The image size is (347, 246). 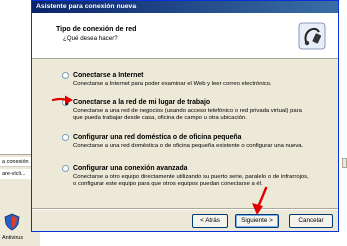 I want to click on antivirus-shield-icon, so click(x=12, y=222).